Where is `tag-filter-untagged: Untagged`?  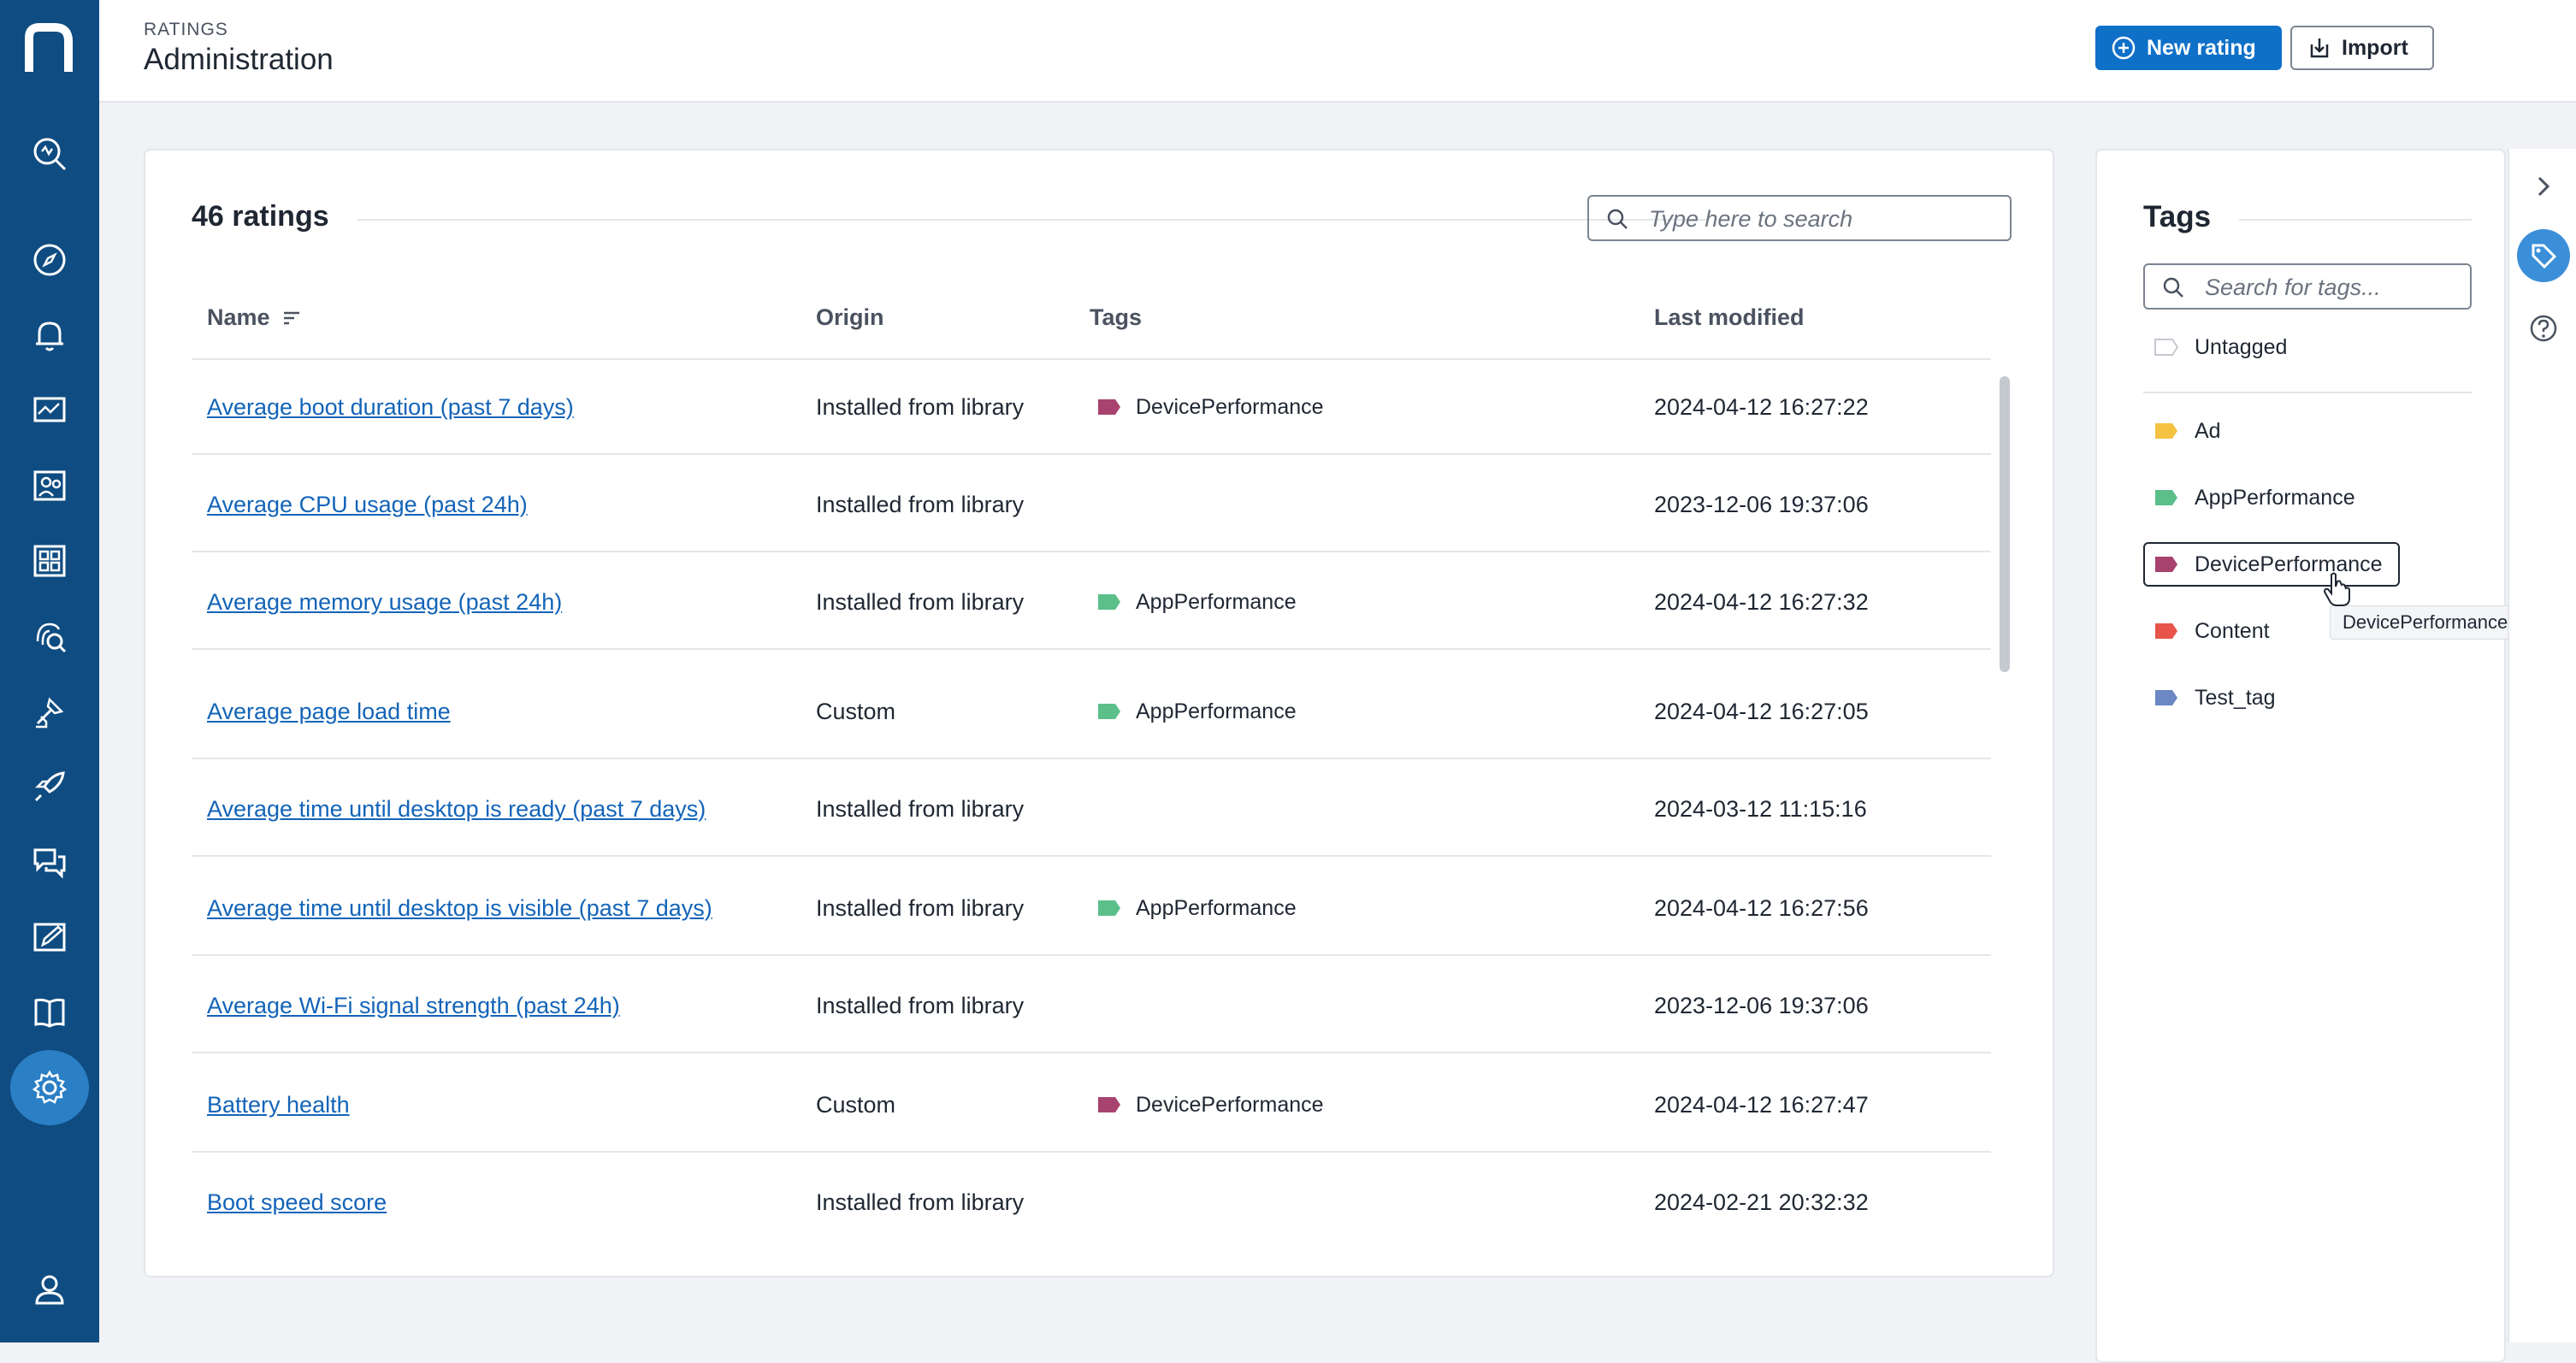 tag-filter-untagged: Untagged is located at coordinates (2223, 347).